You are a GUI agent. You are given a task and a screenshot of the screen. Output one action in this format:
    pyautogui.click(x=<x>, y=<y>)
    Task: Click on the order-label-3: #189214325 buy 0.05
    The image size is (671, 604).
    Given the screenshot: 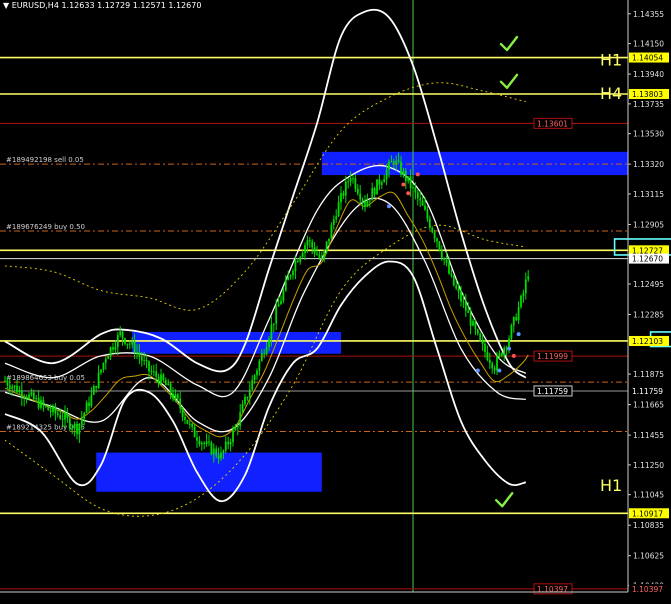 What is the action you would take?
    pyautogui.click(x=45, y=427)
    